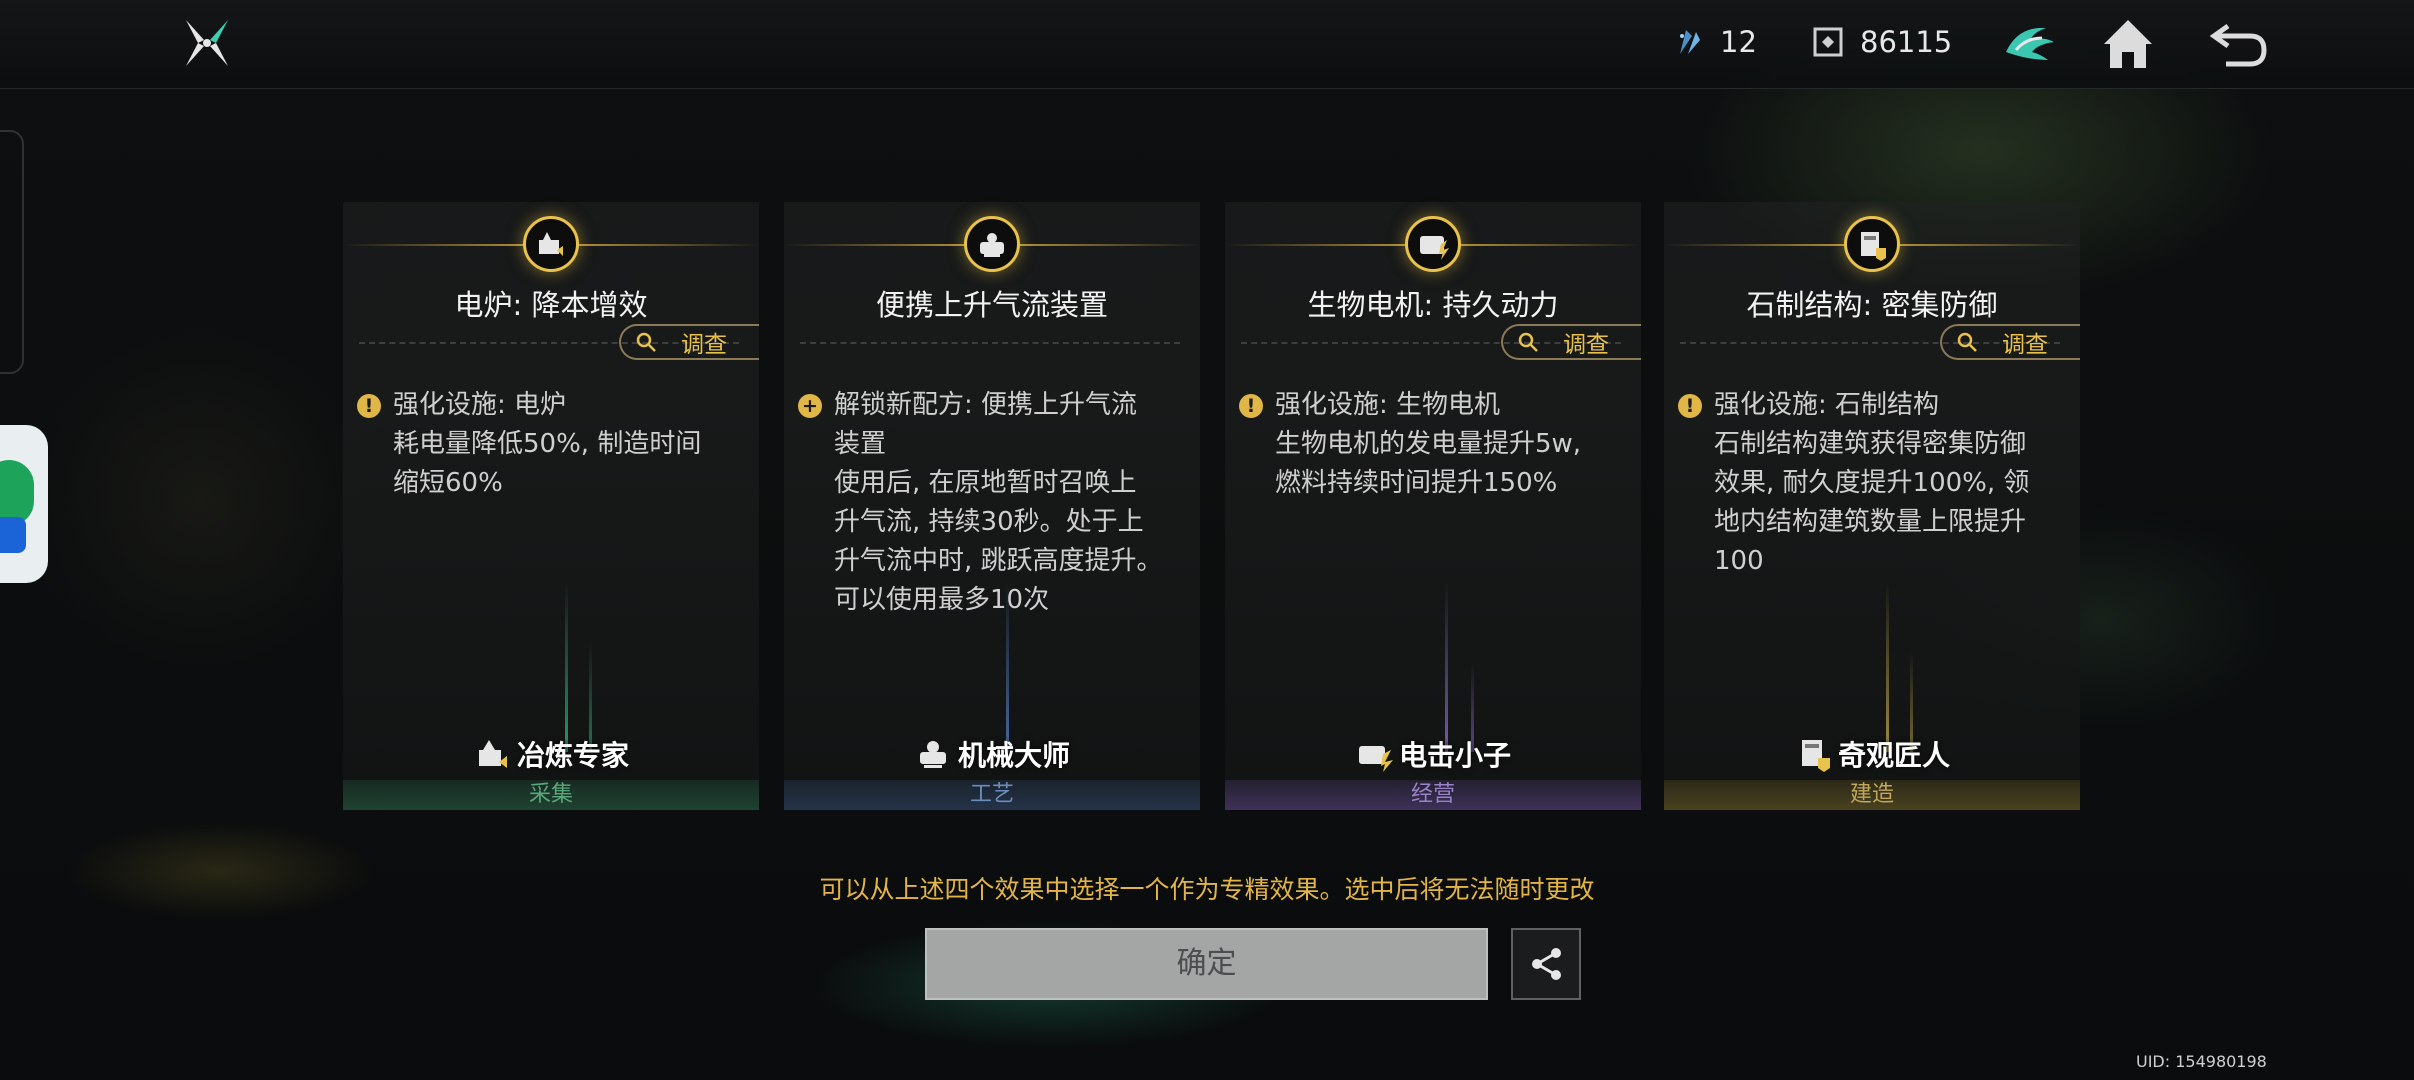 The width and height of the screenshot is (2414, 1080). I want to click on top-bar: 12 86115, so click(1207, 44).